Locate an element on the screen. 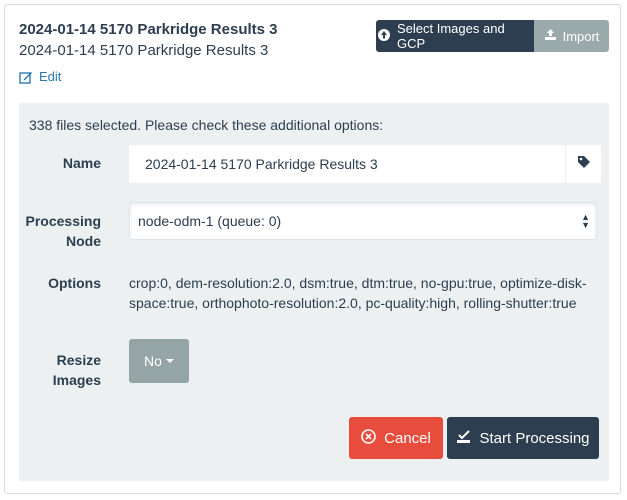 This screenshot has width=627, height=500. upload-icon is located at coordinates (384, 36).